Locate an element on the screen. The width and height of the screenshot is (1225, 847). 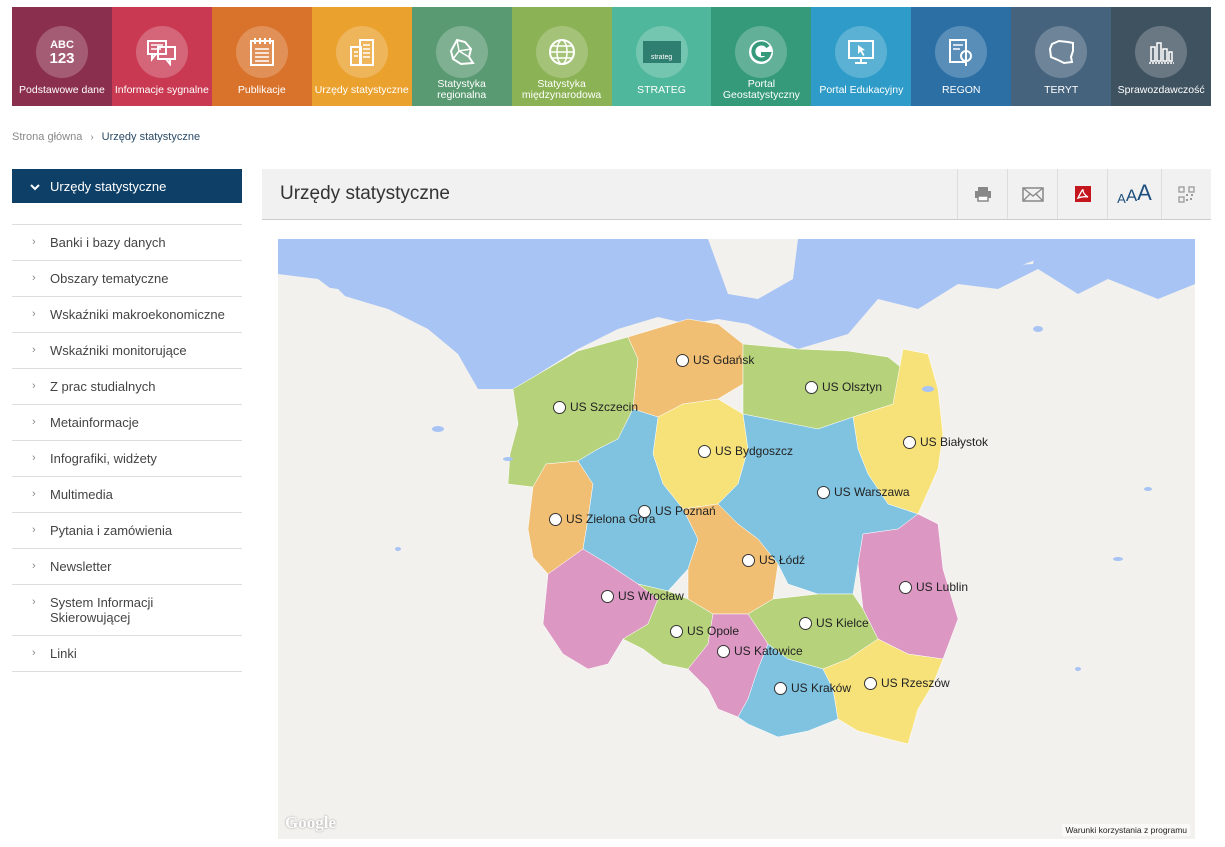
abc-123-icon: ABC 123 is located at coordinates (62, 52).